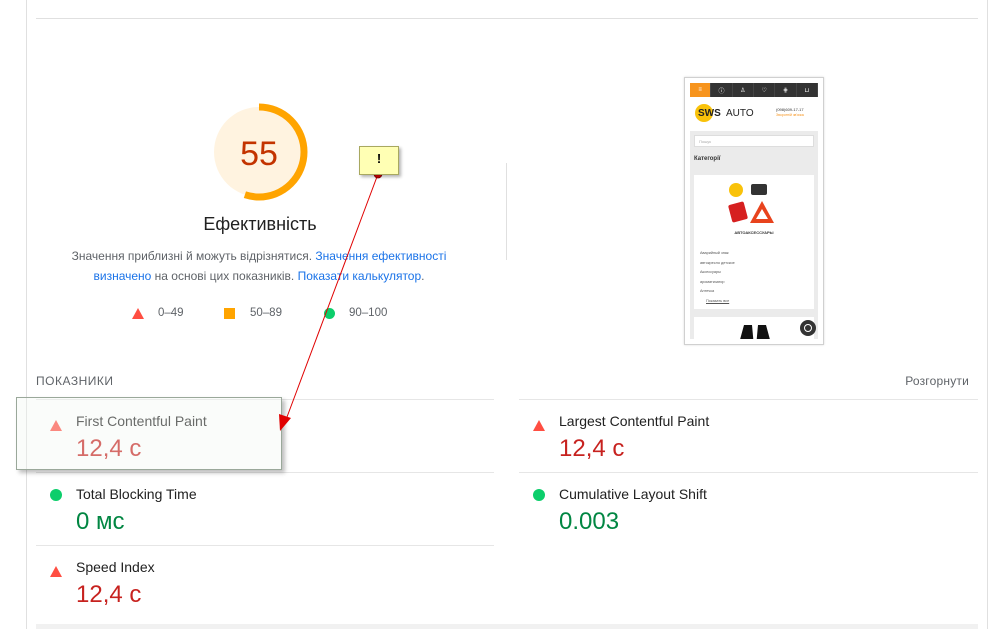 This screenshot has height=629, width=996. Describe the element at coordinates (379, 160) in the screenshot. I see `annotation-note: !` at that location.